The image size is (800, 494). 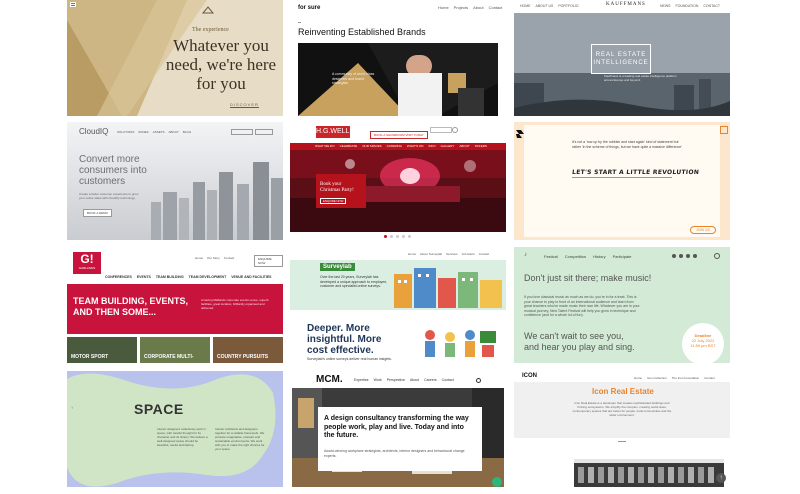 I want to click on book-showroom-button: BOOK A SHOWROOM VISIT TODAY, so click(x=399, y=135).